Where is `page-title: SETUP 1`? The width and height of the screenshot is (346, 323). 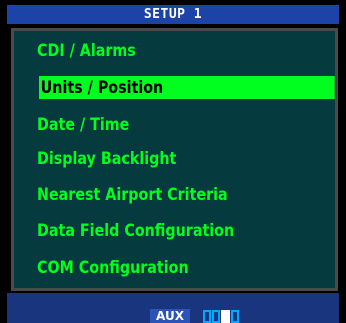
page-title: SETUP 1 is located at coordinates (173, 14).